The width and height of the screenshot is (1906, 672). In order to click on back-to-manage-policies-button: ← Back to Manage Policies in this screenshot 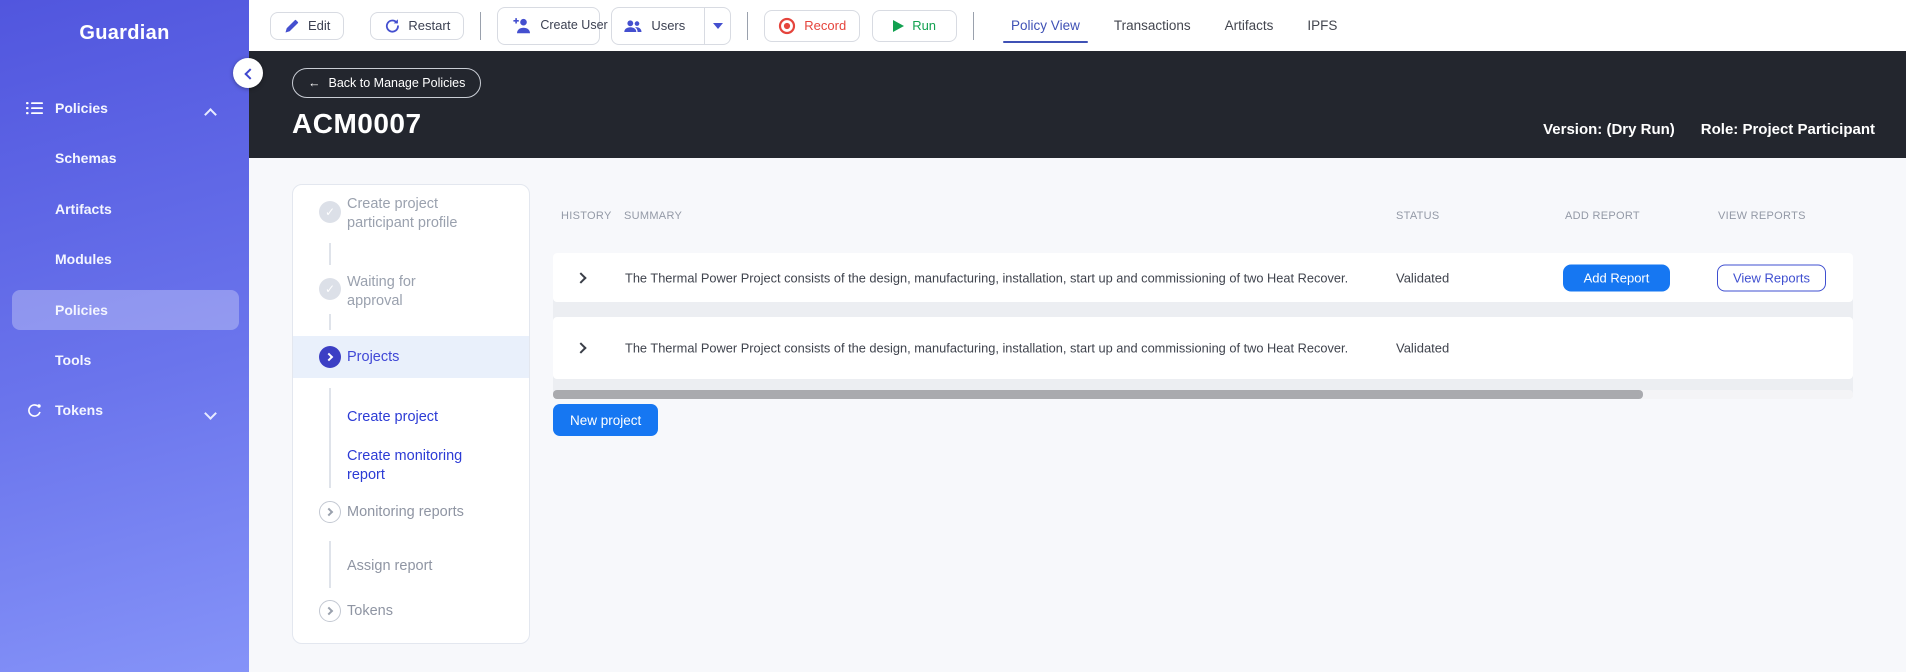, I will do `click(387, 83)`.